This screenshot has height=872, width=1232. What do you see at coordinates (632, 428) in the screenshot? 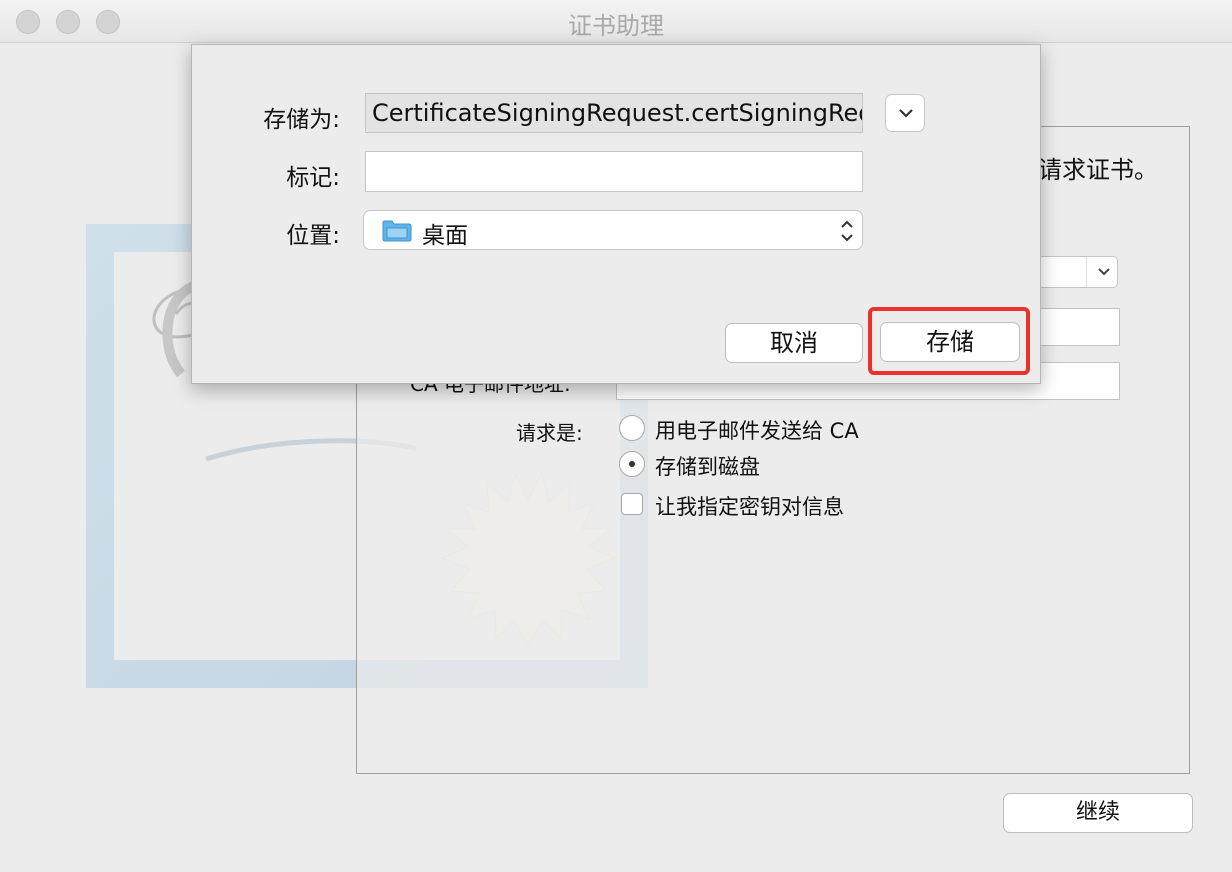
I see `email-to-ca-radio` at bounding box center [632, 428].